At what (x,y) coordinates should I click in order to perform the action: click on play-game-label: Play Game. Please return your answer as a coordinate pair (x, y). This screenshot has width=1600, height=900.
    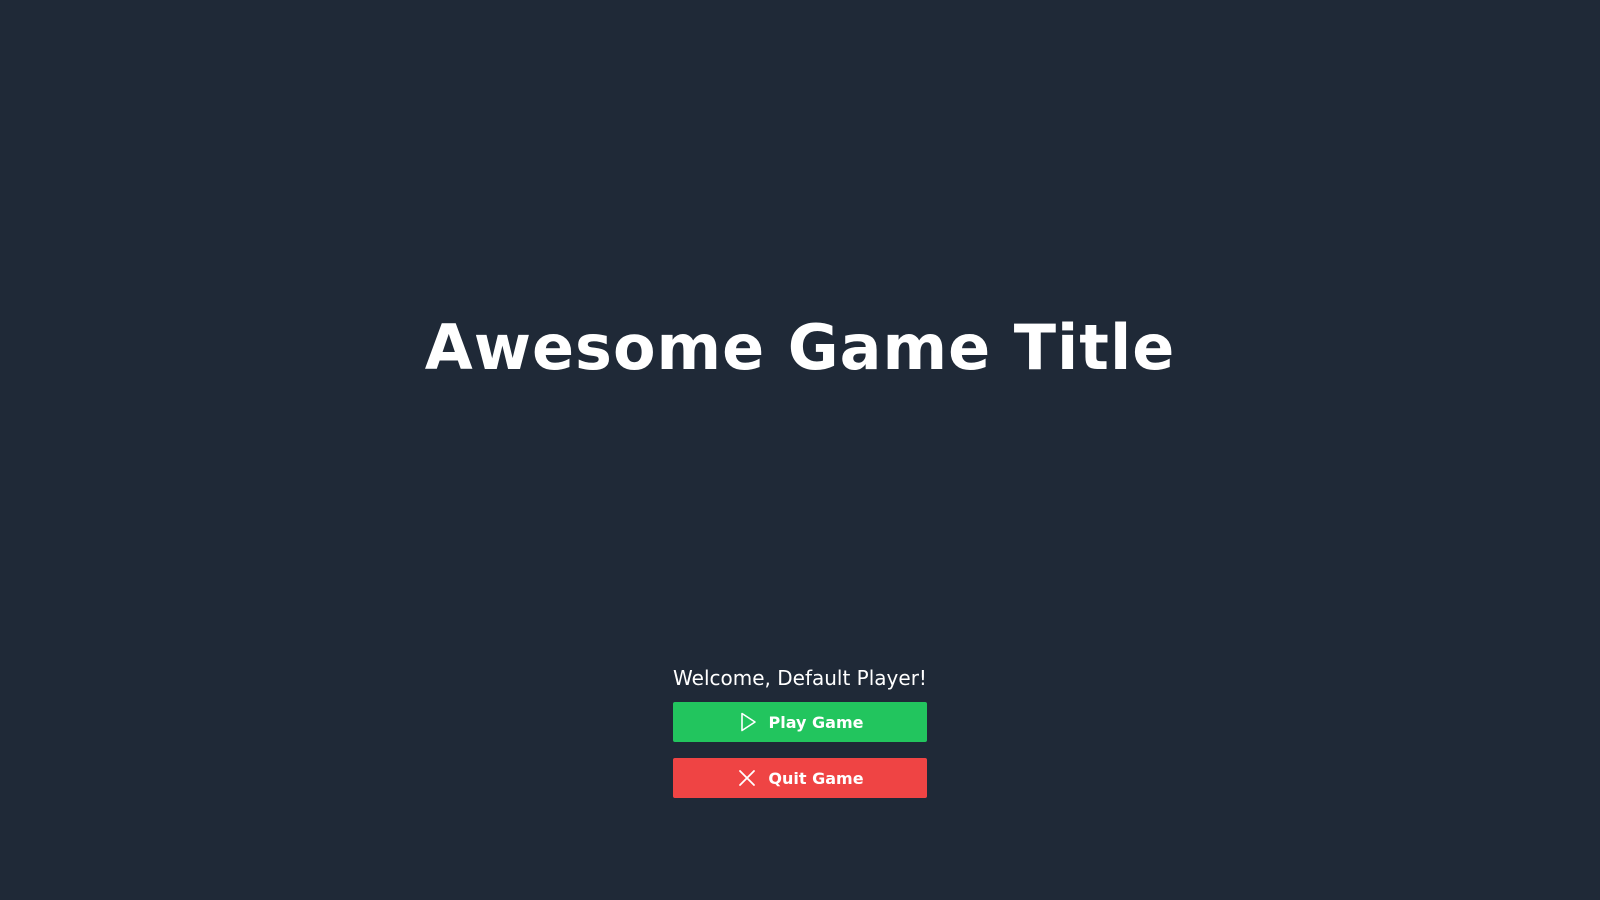
    Looking at the image, I should click on (816, 722).